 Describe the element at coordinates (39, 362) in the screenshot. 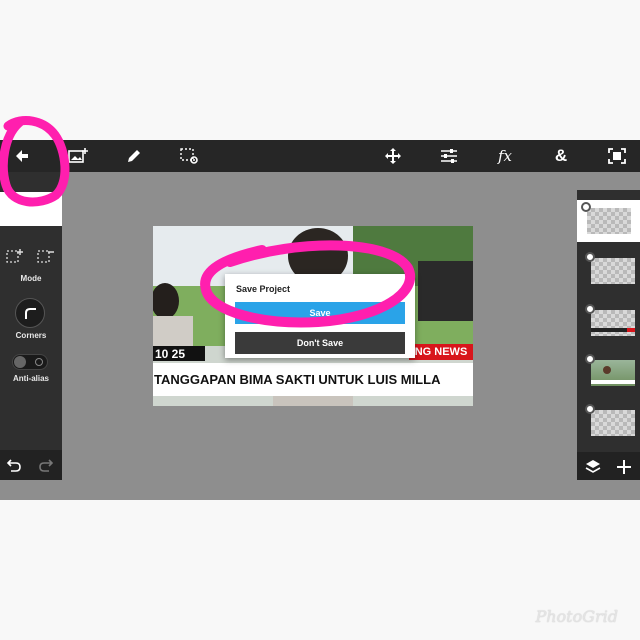

I see `toggle-off-indicator` at that location.